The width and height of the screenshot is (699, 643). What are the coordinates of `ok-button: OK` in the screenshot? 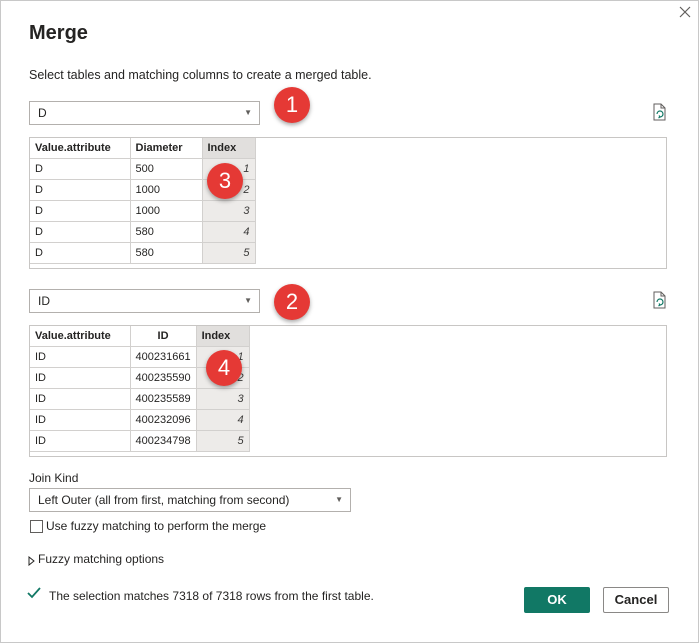 It's located at (557, 600).